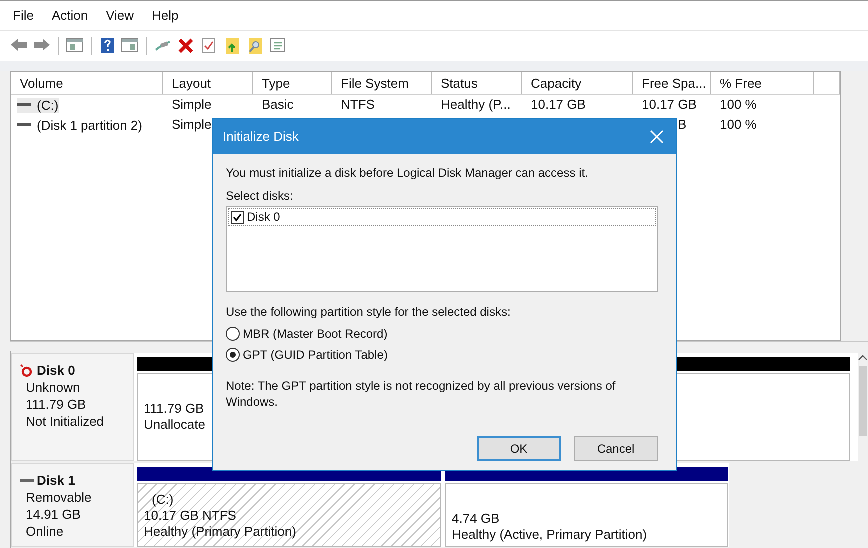 The image size is (868, 548). Describe the element at coordinates (369, 313) in the screenshot. I see `field-label: Use the following partition style for the selected disks:` at that location.